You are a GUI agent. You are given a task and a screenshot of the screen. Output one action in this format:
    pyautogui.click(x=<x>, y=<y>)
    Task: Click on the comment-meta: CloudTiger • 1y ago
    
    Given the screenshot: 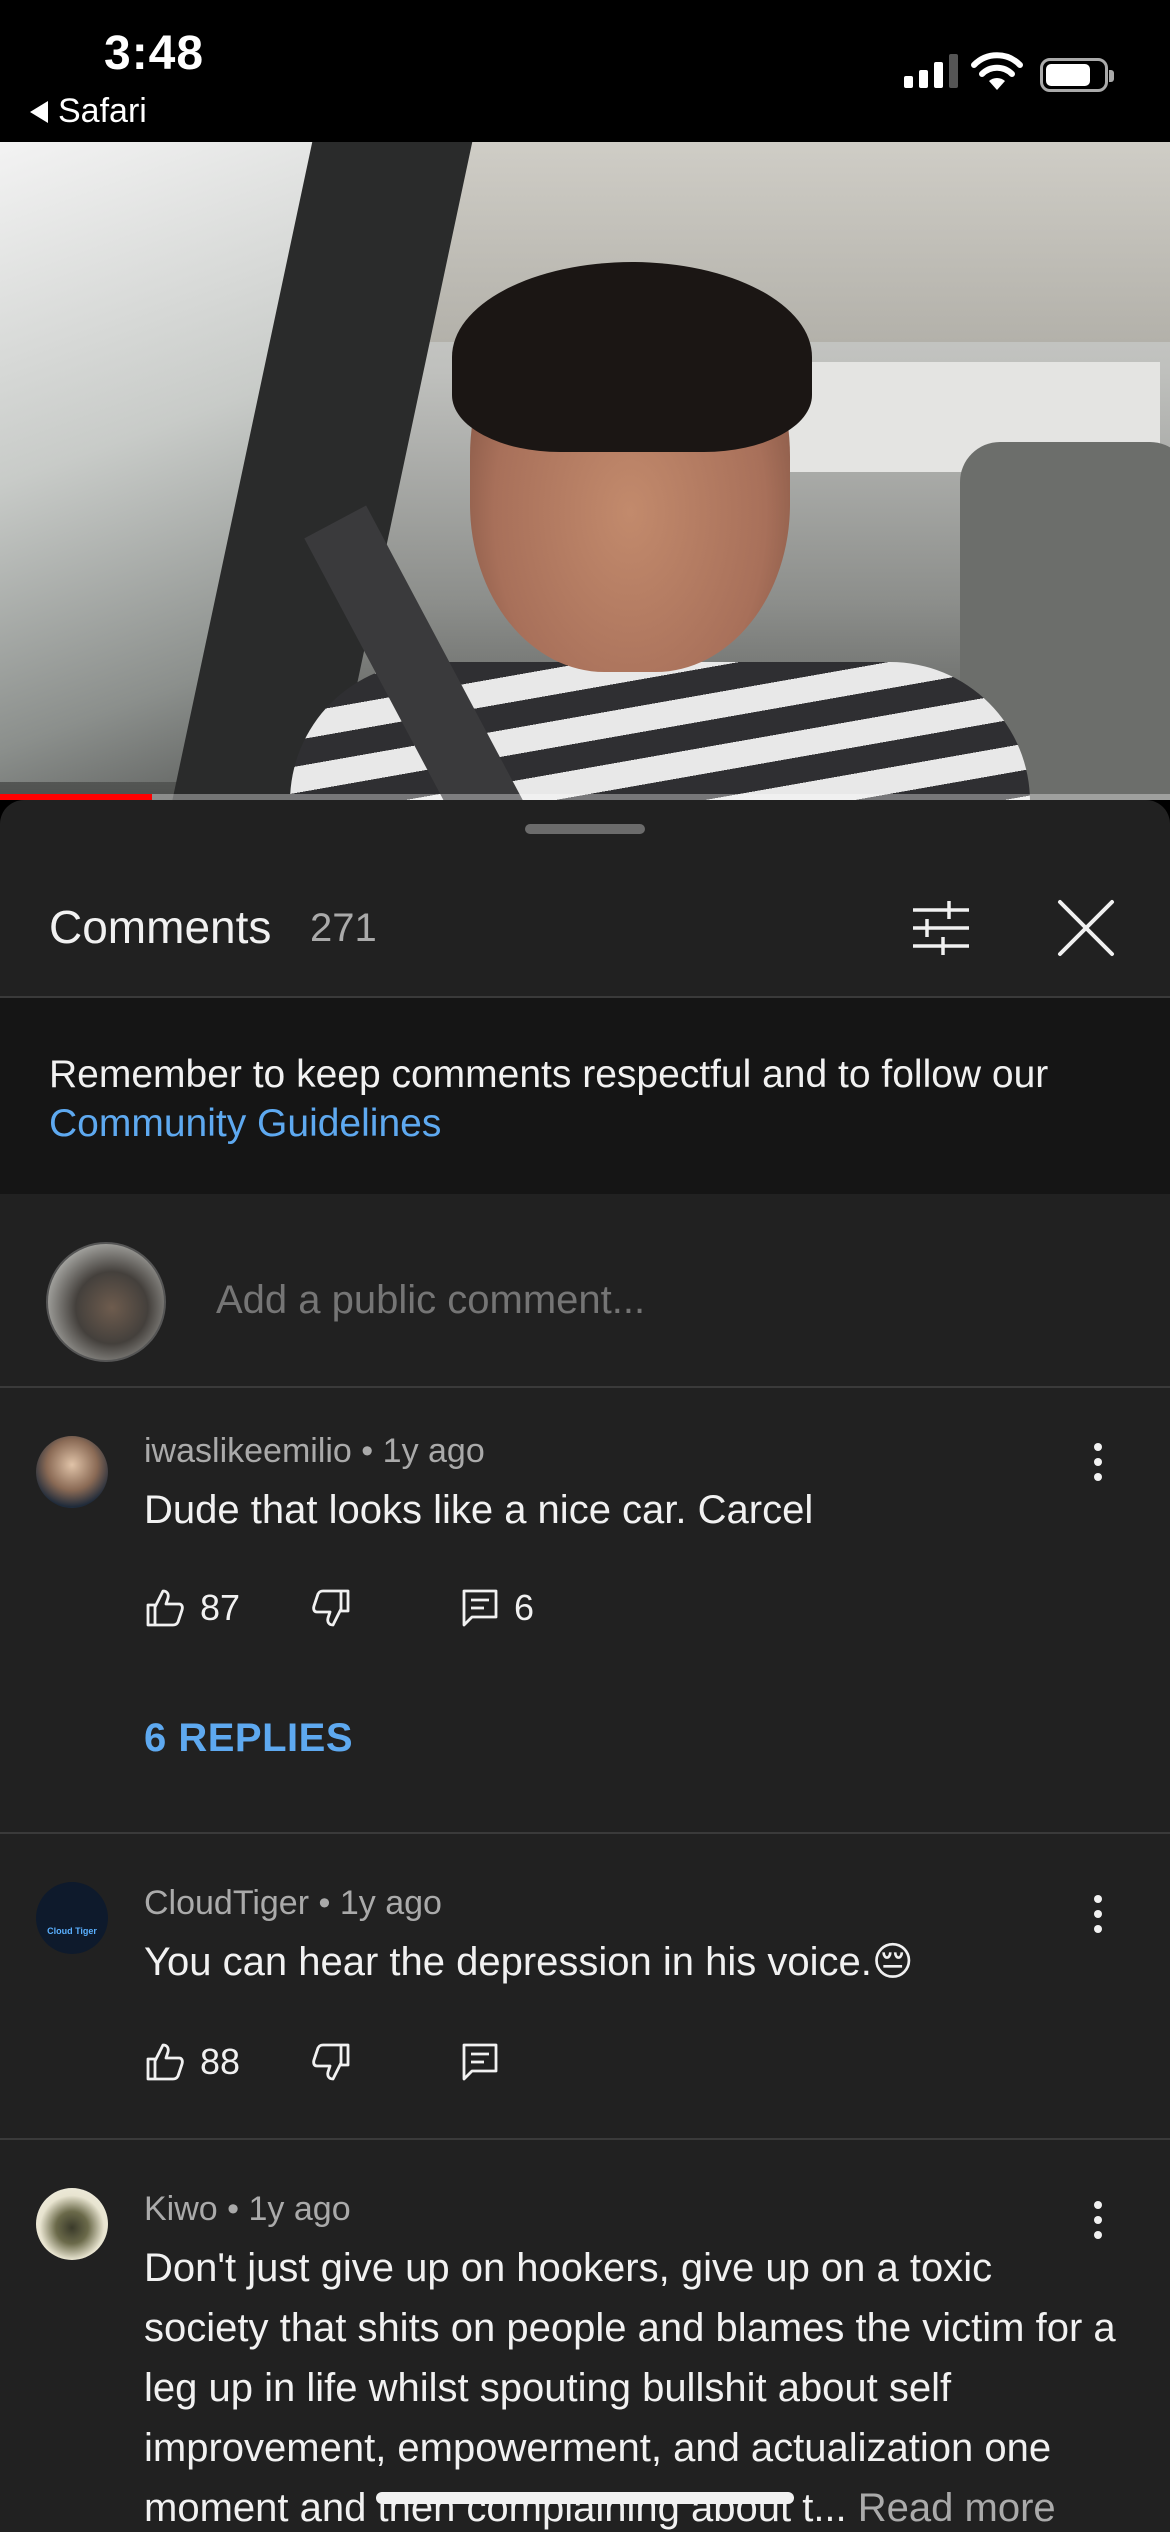 What is the action you would take?
    pyautogui.click(x=293, y=1903)
    